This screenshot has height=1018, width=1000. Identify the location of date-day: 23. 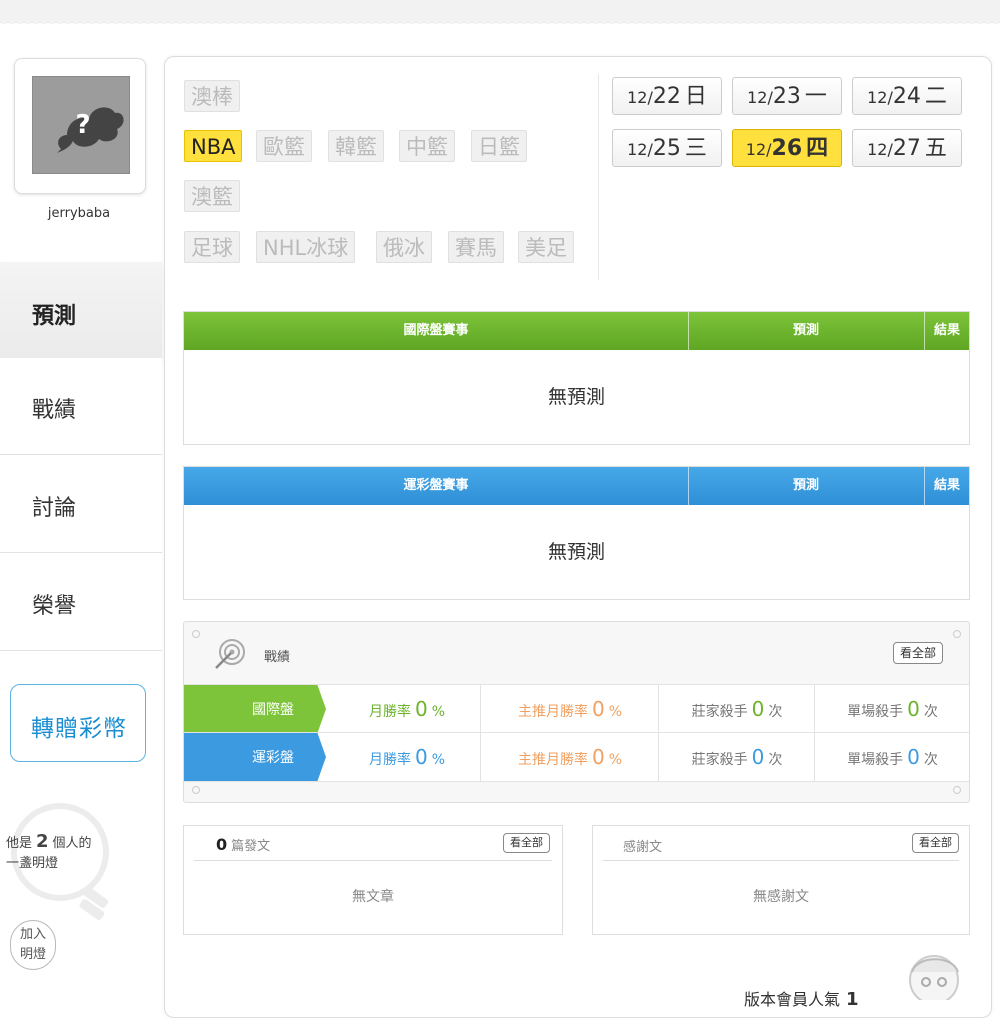
(786, 96).